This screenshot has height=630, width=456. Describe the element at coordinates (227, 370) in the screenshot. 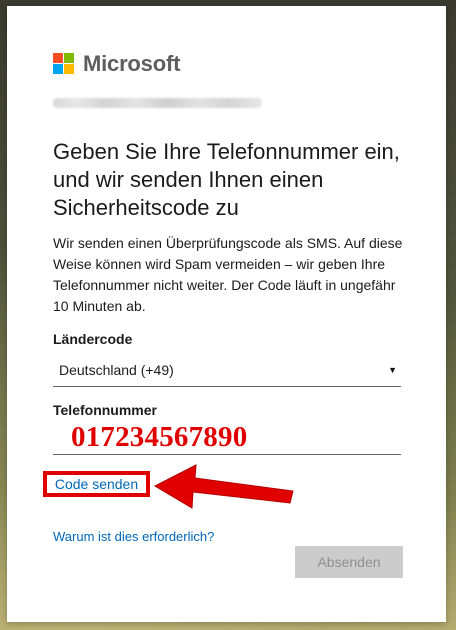

I see `country-code-select: Deutschland (+49) ▼` at that location.